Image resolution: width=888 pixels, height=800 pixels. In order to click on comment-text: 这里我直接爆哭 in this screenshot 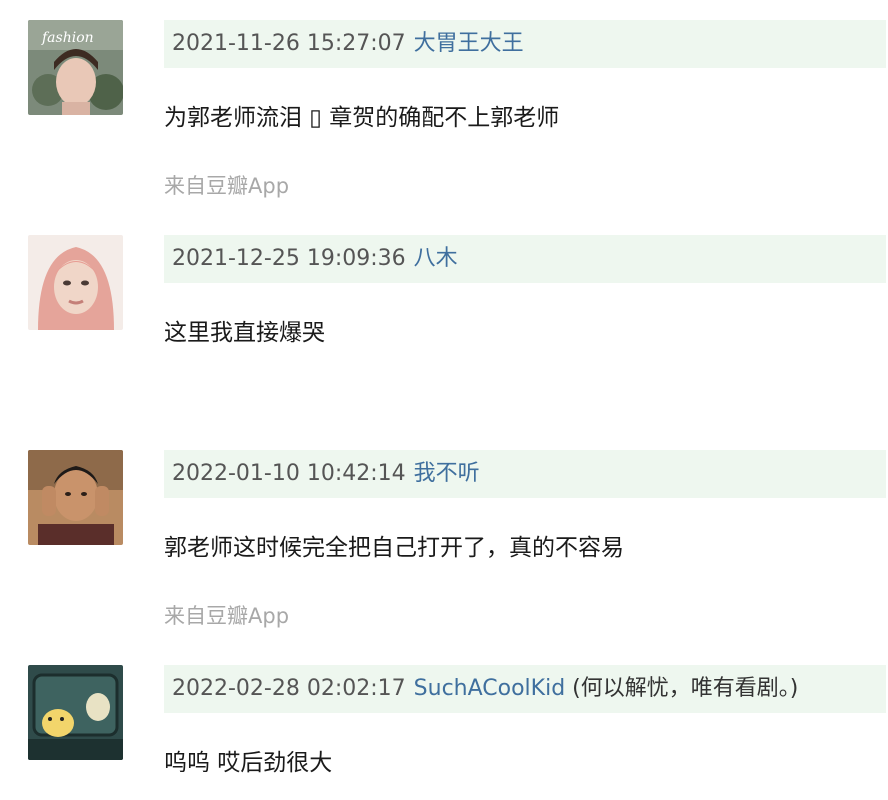, I will do `click(244, 333)`.